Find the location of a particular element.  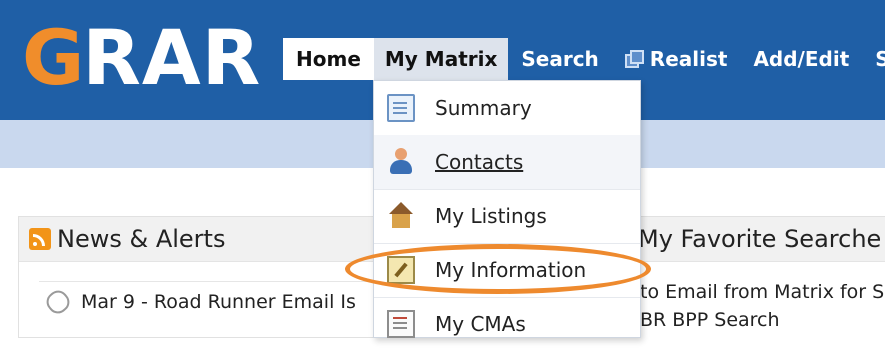

menu-item-contacts: Contacts is located at coordinates (507, 162).